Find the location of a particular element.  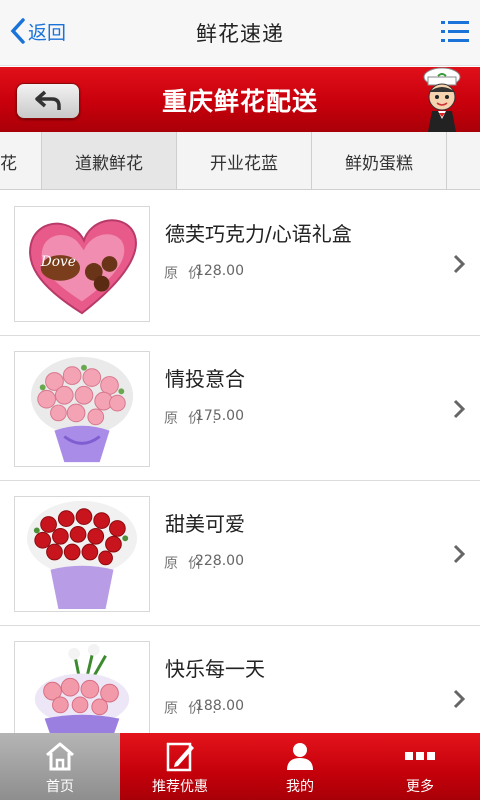

more-dots-icon is located at coordinates (420, 756).